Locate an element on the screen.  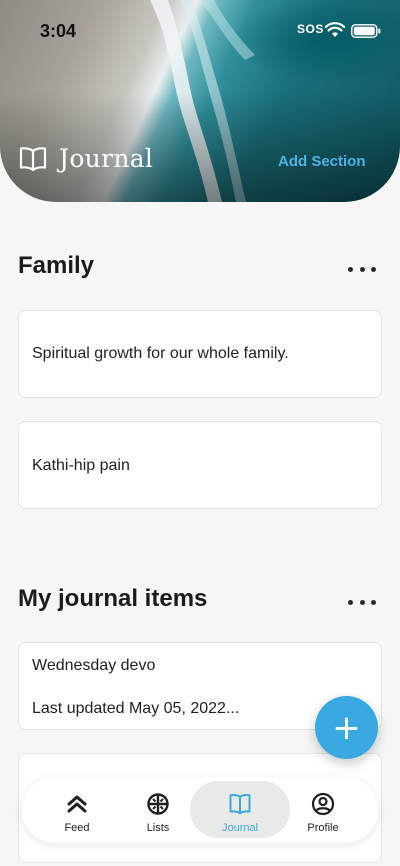
journal-card: Spiritual growth for our whole family. is located at coordinates (200, 354).